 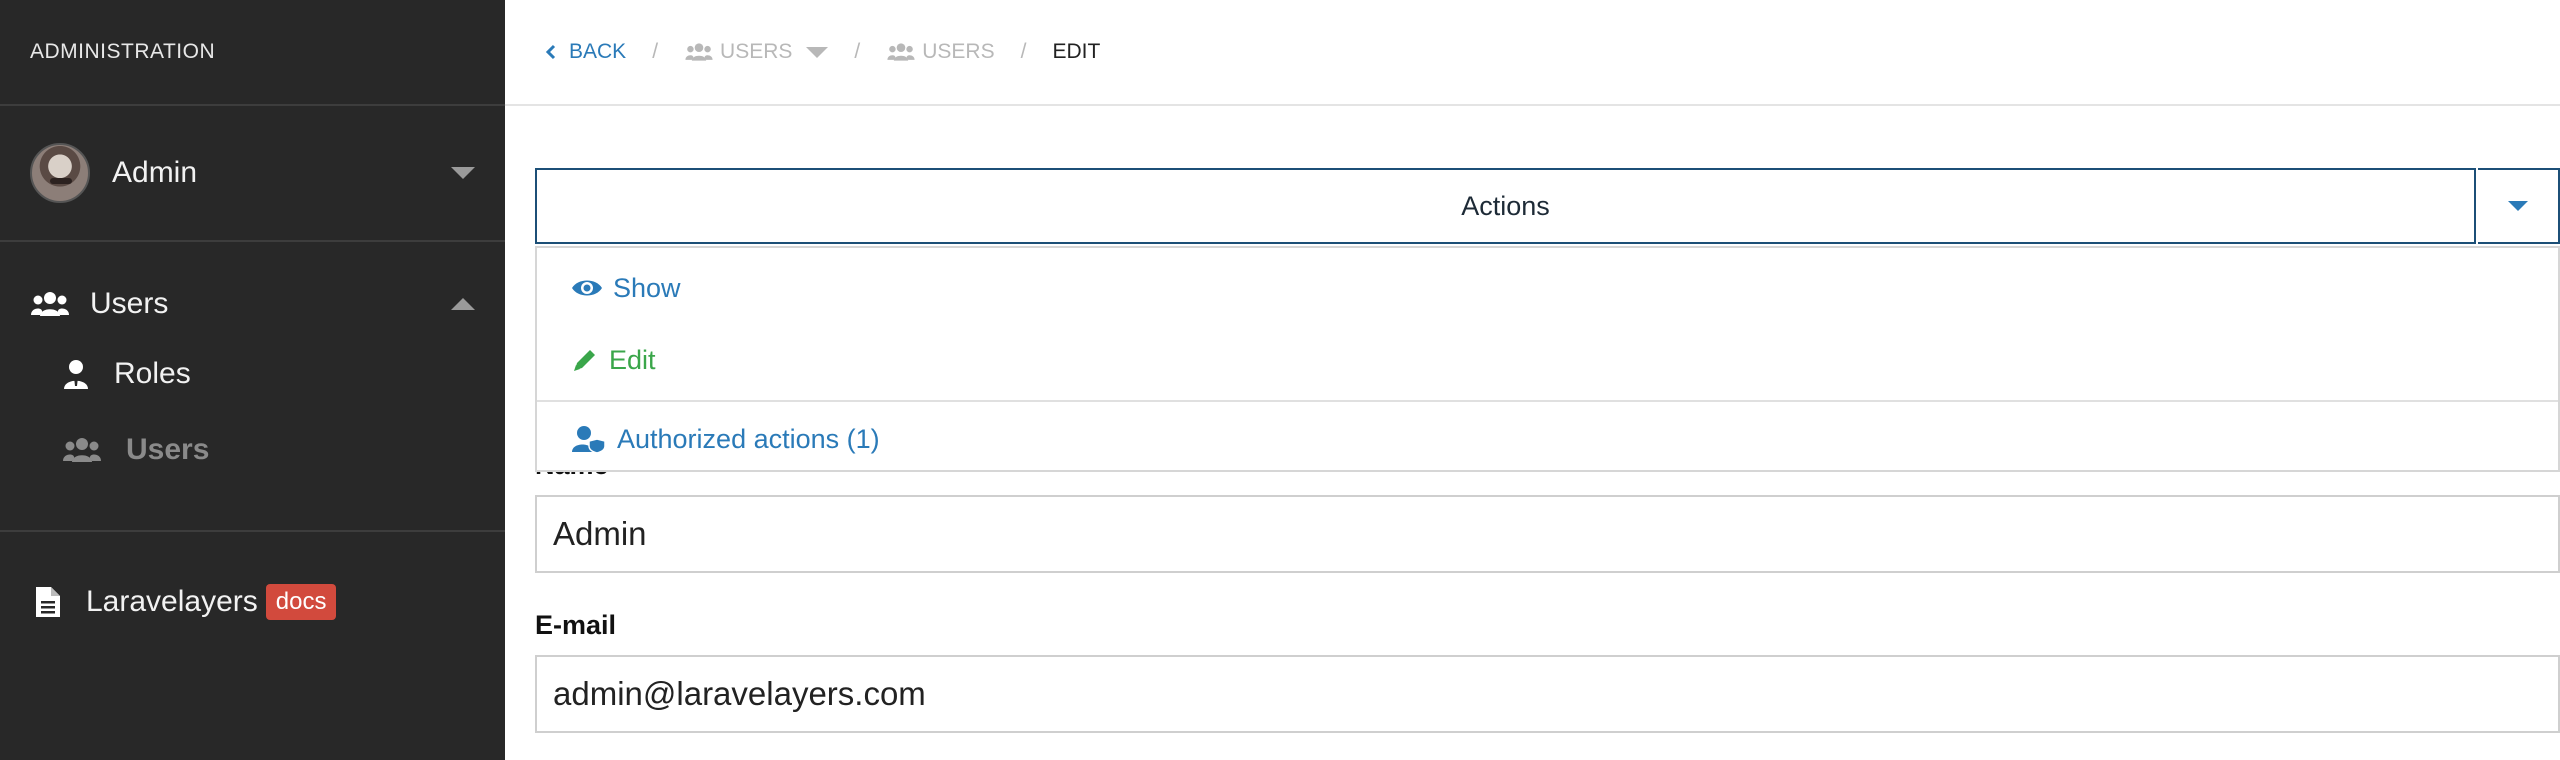 I want to click on sidebar-item-users: Users, so click(x=252, y=304).